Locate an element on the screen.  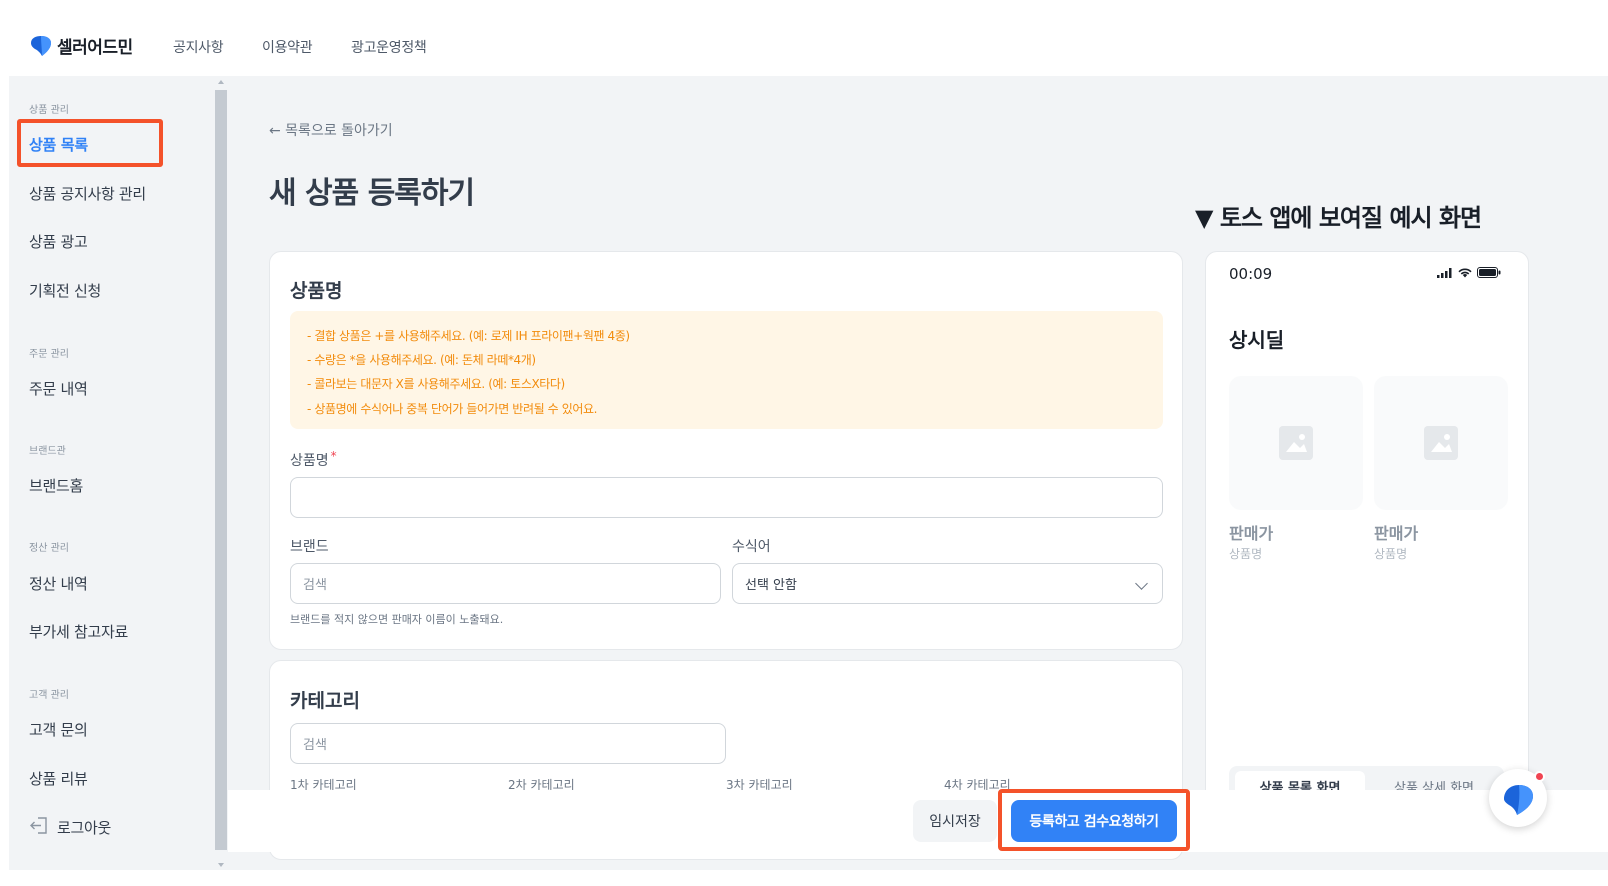
brand-logo: 셀러어드민 is located at coordinates (81, 45).